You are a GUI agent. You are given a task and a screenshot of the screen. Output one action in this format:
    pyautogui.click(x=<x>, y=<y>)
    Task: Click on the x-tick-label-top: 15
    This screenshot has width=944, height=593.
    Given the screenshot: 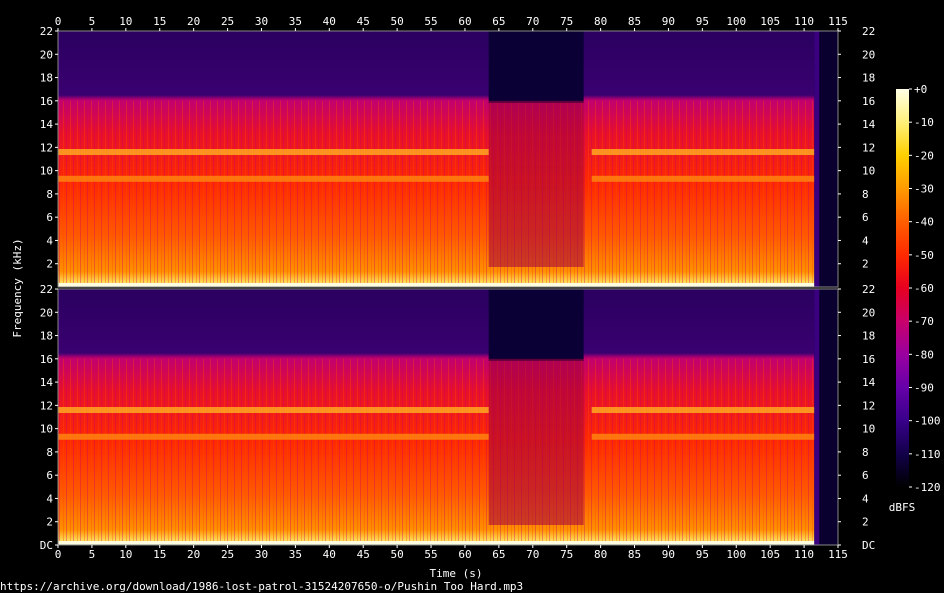 What is the action you would take?
    pyautogui.click(x=159, y=21)
    